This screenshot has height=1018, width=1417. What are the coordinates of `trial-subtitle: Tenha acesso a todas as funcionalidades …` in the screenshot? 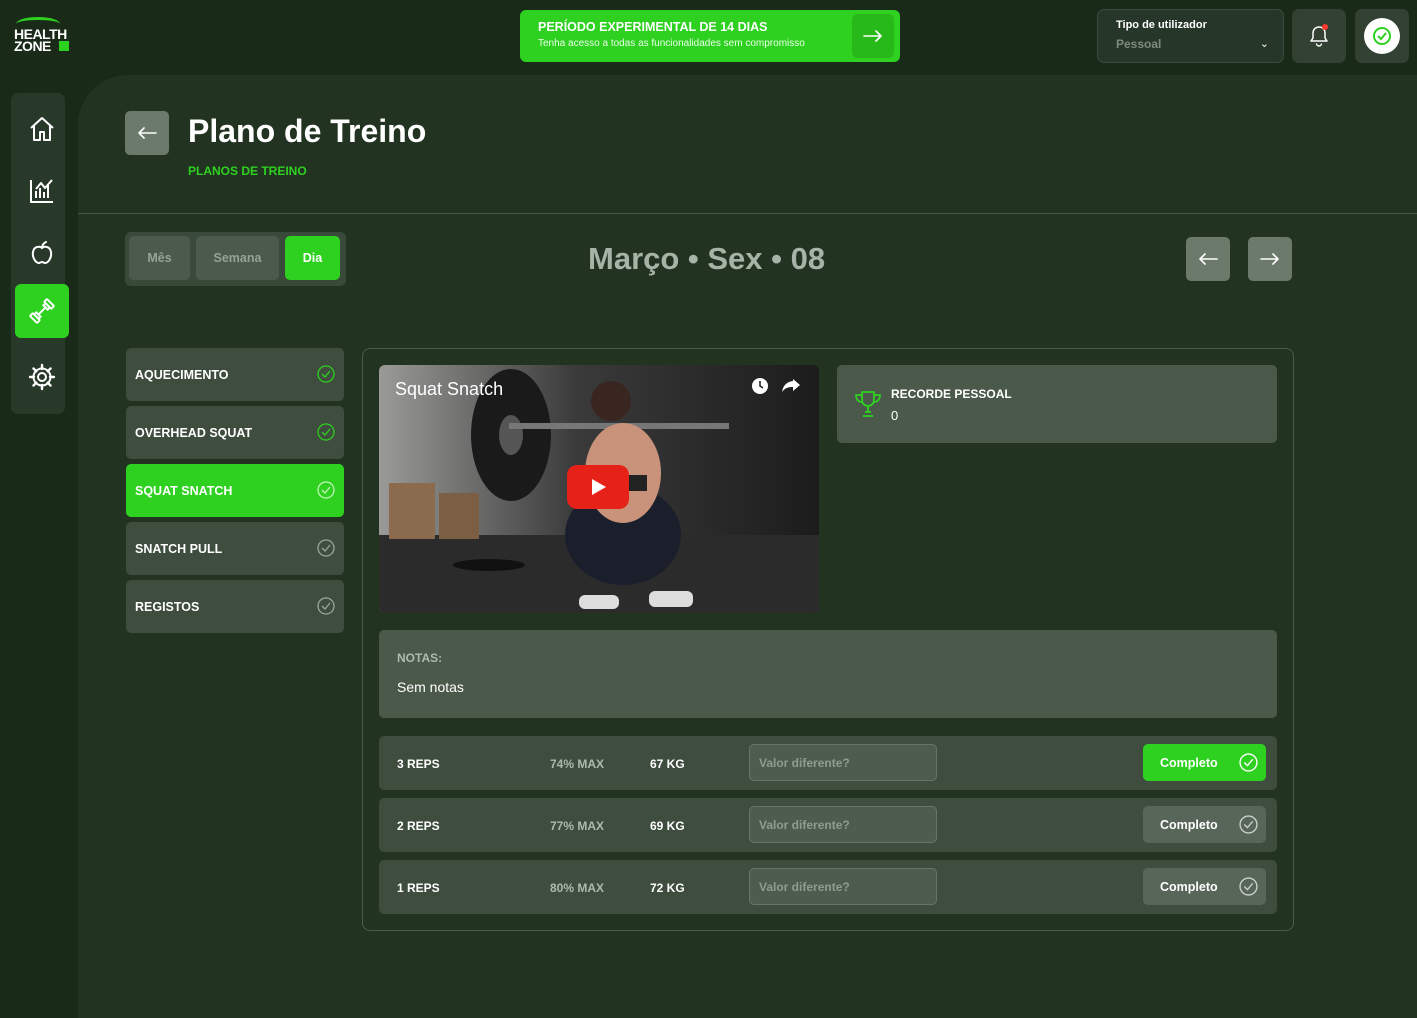 It's located at (671, 43).